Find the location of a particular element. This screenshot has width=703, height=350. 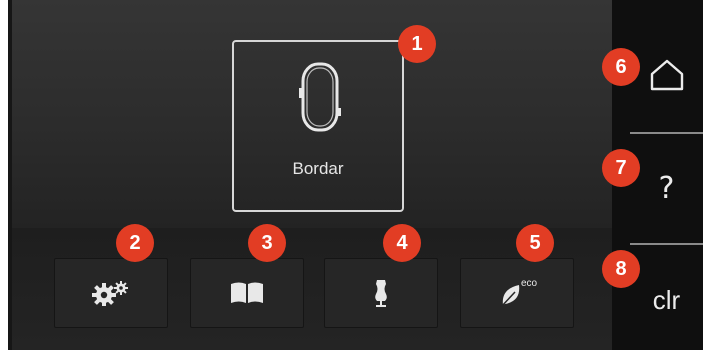

callout-badge: 4 is located at coordinates (402, 243).